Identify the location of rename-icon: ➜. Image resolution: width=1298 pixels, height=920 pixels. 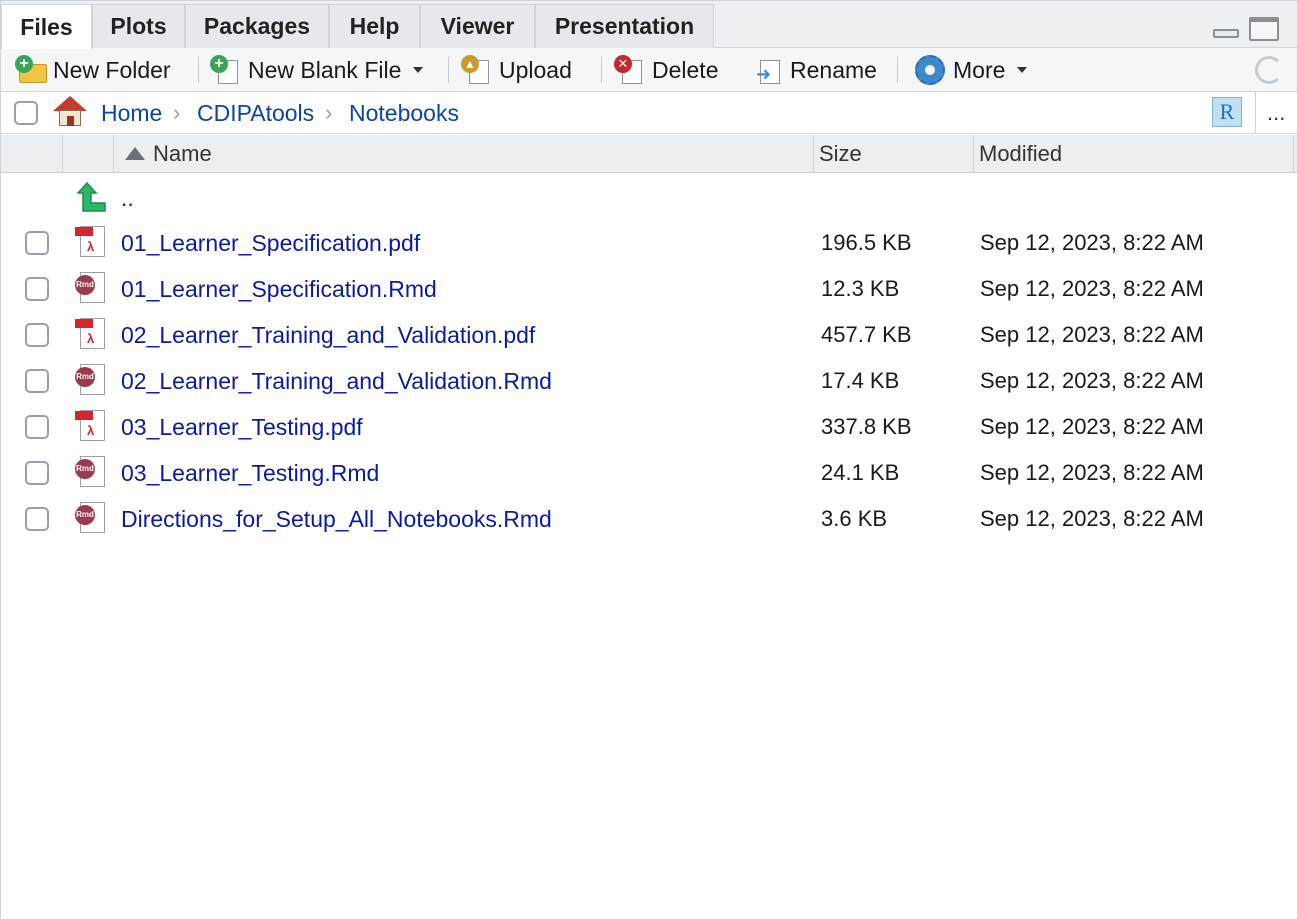
(767, 70).